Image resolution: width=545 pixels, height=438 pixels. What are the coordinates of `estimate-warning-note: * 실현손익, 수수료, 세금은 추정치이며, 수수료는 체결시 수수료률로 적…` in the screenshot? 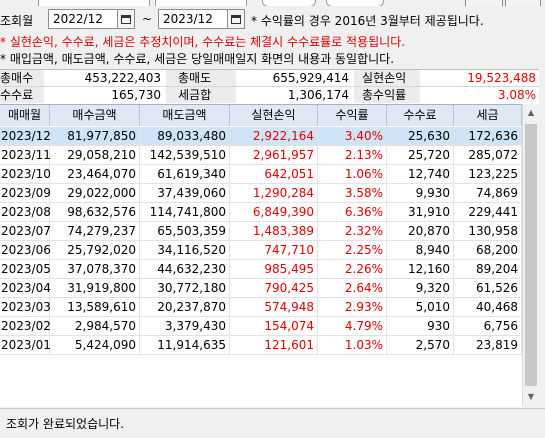 It's located at (203, 42).